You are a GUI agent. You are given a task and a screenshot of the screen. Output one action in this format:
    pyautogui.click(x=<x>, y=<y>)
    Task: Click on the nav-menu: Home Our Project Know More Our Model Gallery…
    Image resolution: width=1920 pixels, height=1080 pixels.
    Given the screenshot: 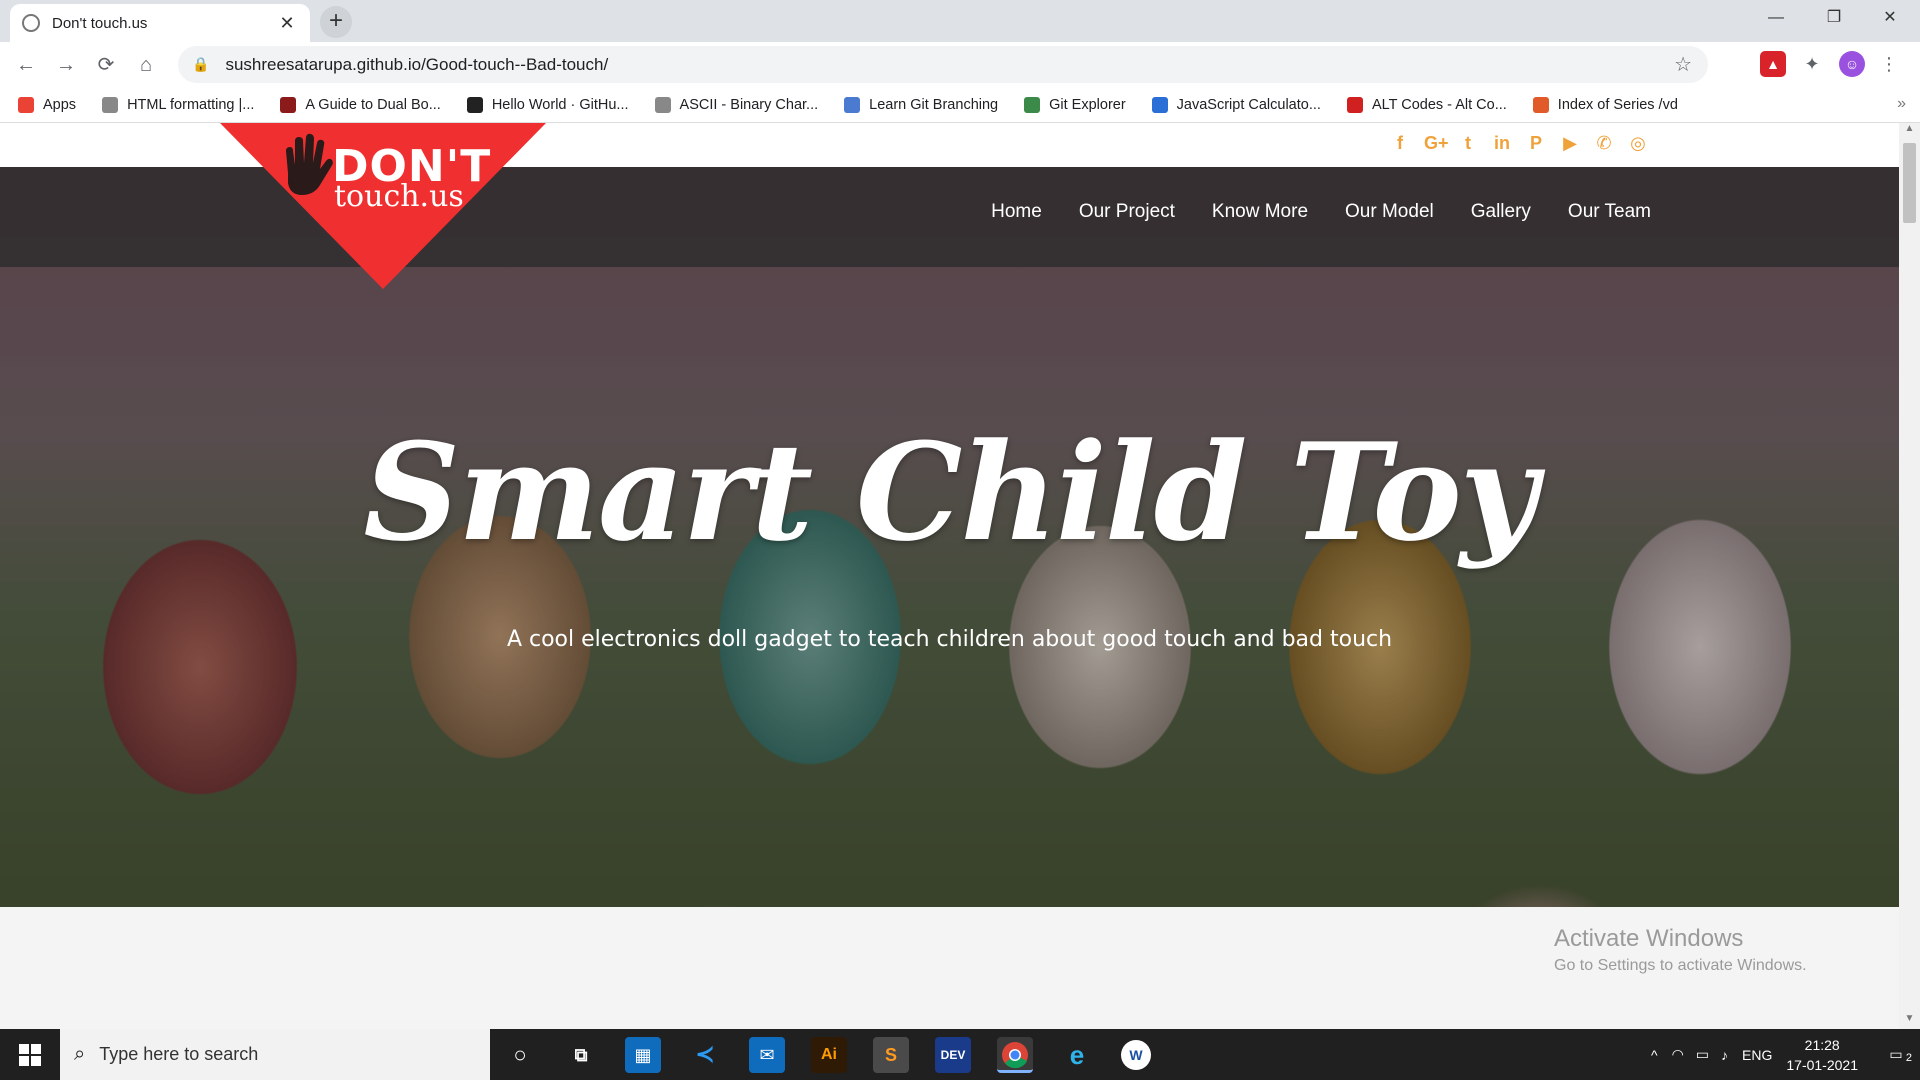 What is the action you would take?
    pyautogui.click(x=1321, y=212)
    